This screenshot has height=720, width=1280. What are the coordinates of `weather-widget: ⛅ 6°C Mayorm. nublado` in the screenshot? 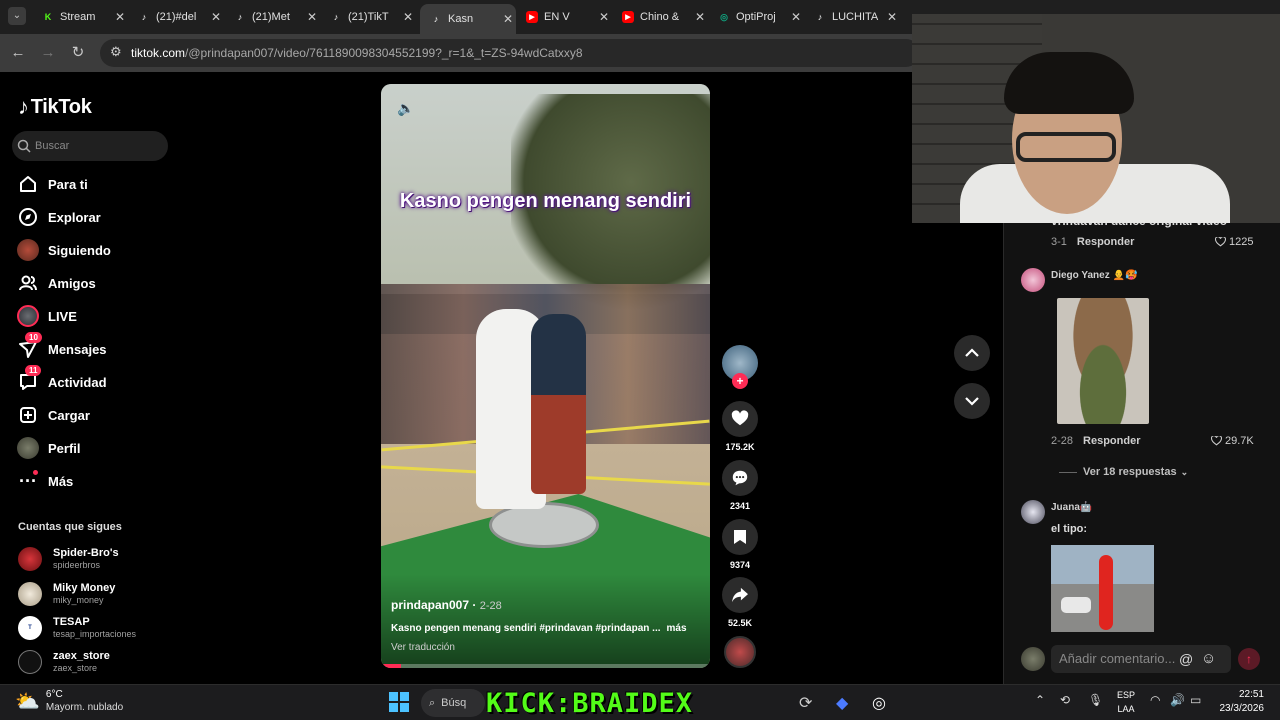 It's located at (69, 701).